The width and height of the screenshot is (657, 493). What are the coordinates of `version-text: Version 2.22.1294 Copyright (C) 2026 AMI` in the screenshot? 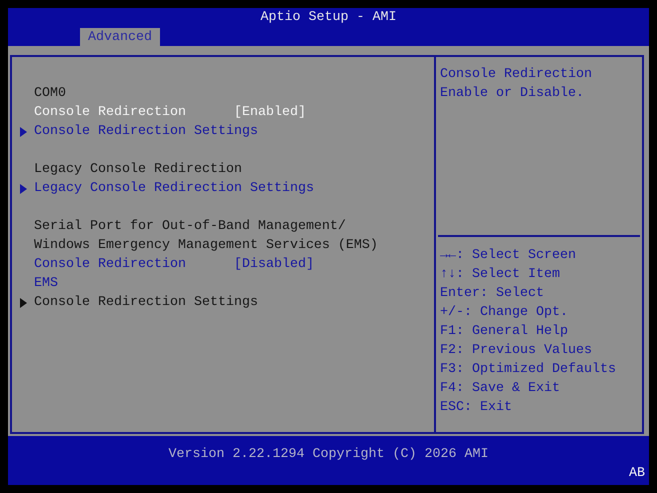 It's located at (329, 455).